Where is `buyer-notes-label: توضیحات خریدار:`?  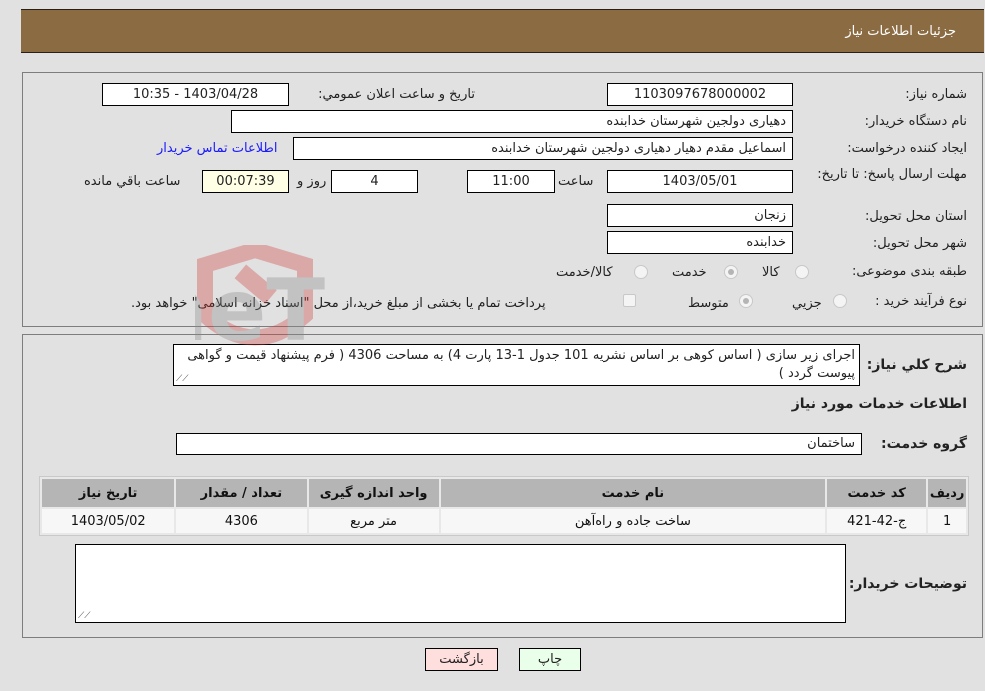 buyer-notes-label: توضیحات خریدار: is located at coordinates (907, 584).